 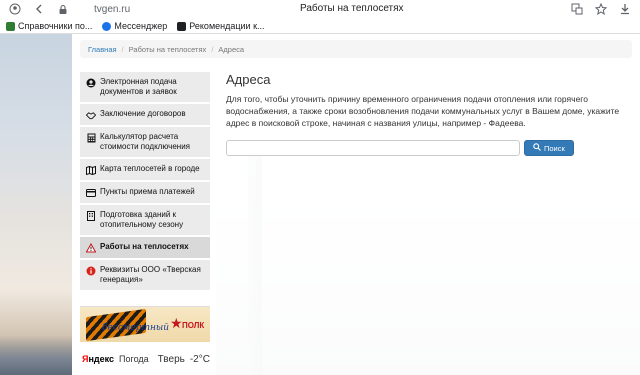 I want to click on url-text: tvgen.ru, so click(x=112, y=9).